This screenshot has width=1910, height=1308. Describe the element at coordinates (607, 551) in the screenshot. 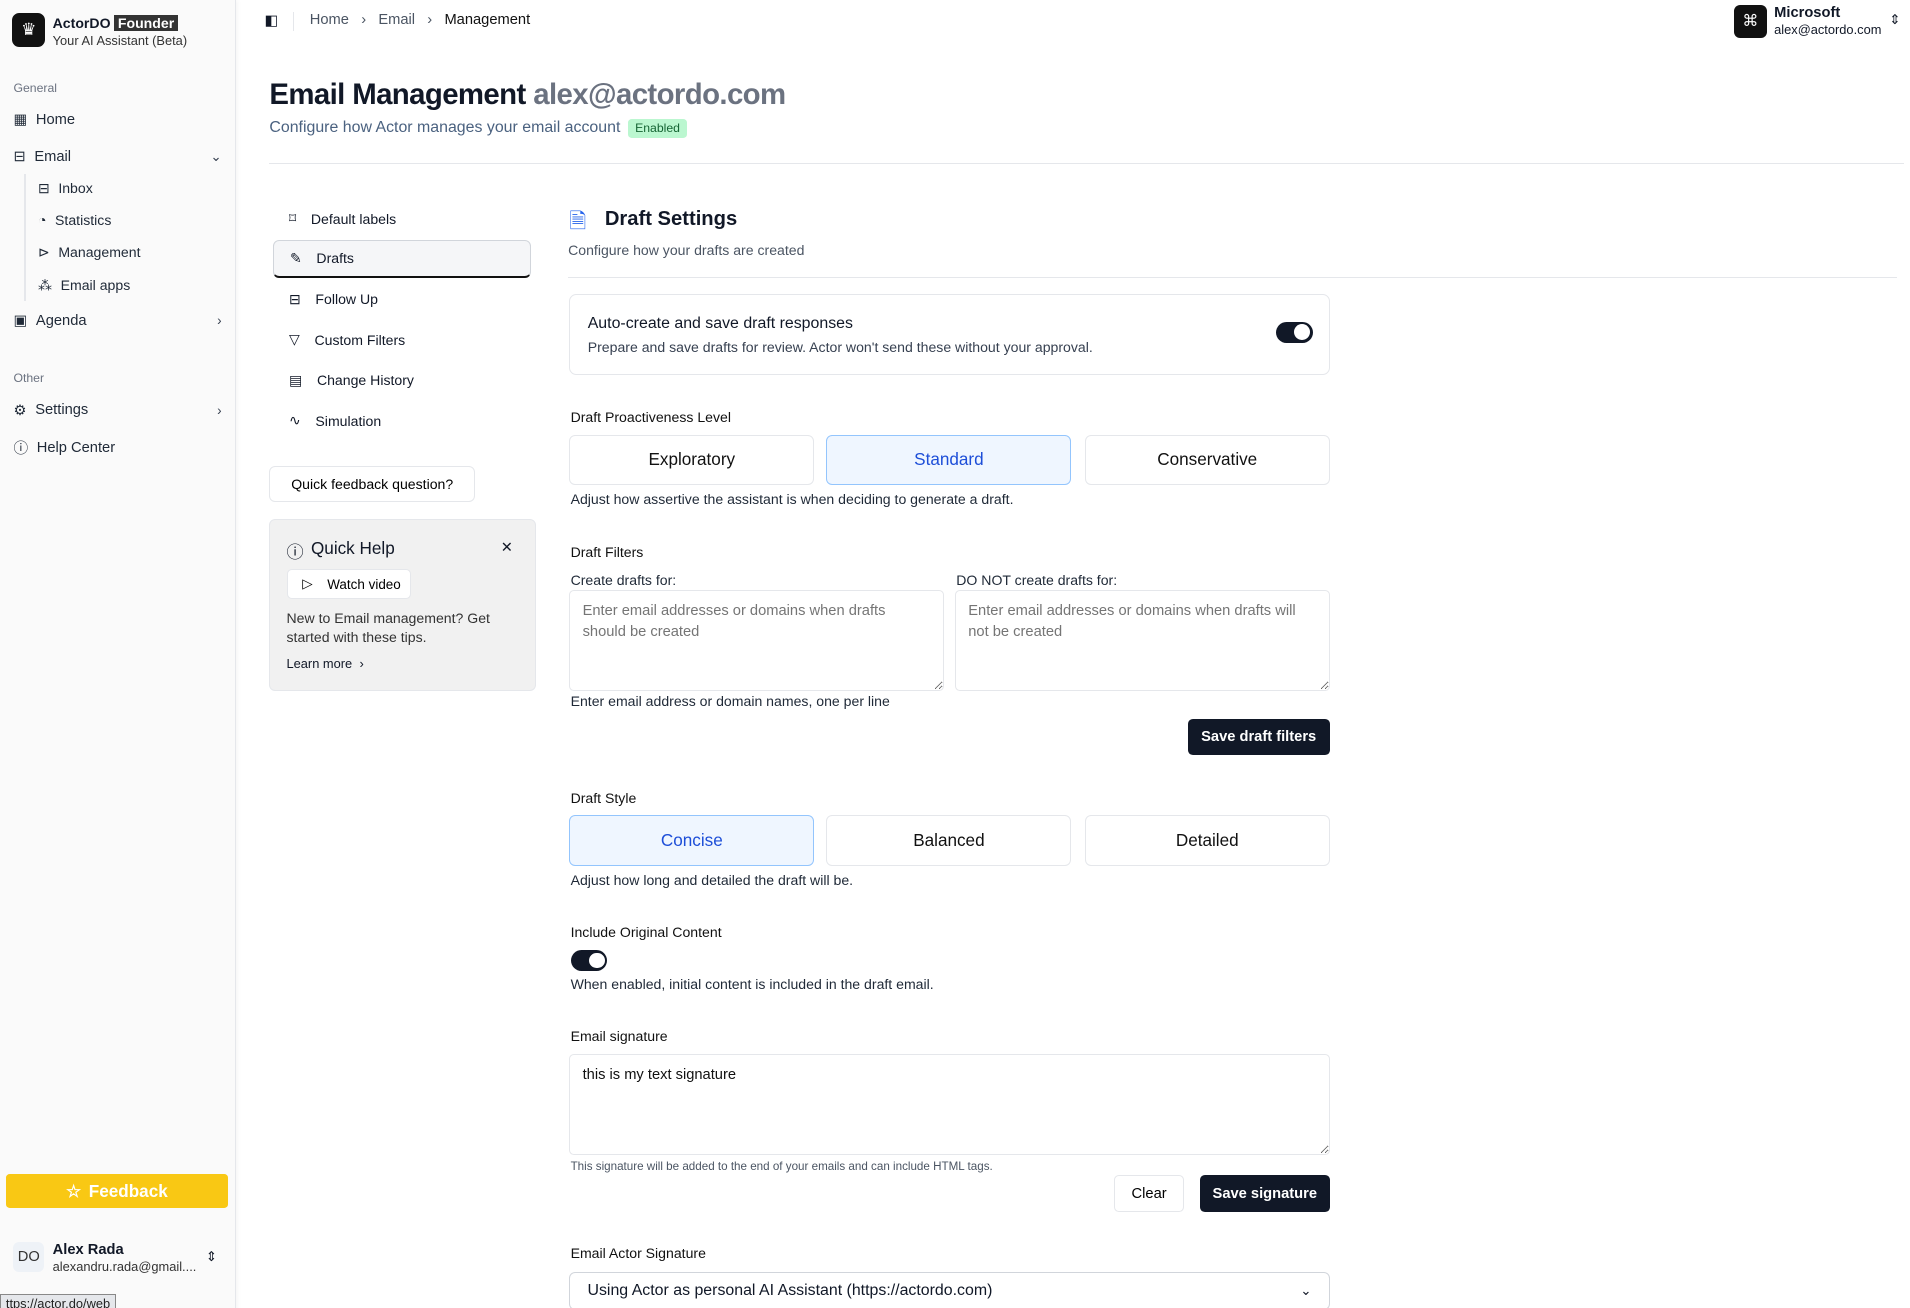

I see `draft-filters-label: Draft Filters` at that location.